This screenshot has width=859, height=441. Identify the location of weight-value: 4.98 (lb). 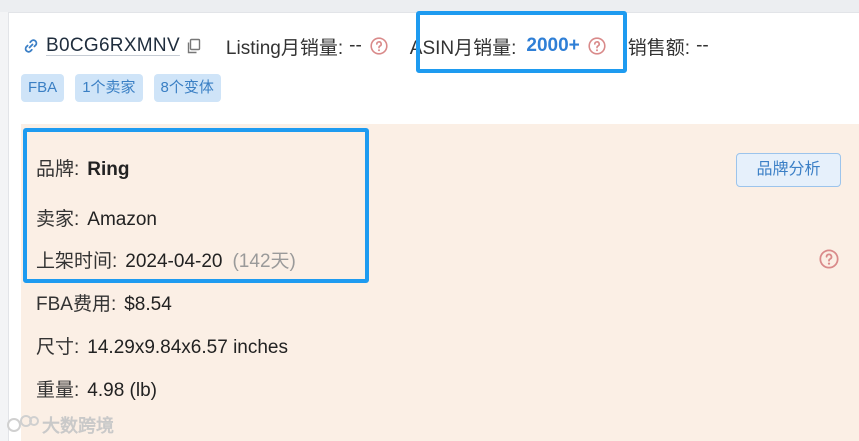
(122, 390).